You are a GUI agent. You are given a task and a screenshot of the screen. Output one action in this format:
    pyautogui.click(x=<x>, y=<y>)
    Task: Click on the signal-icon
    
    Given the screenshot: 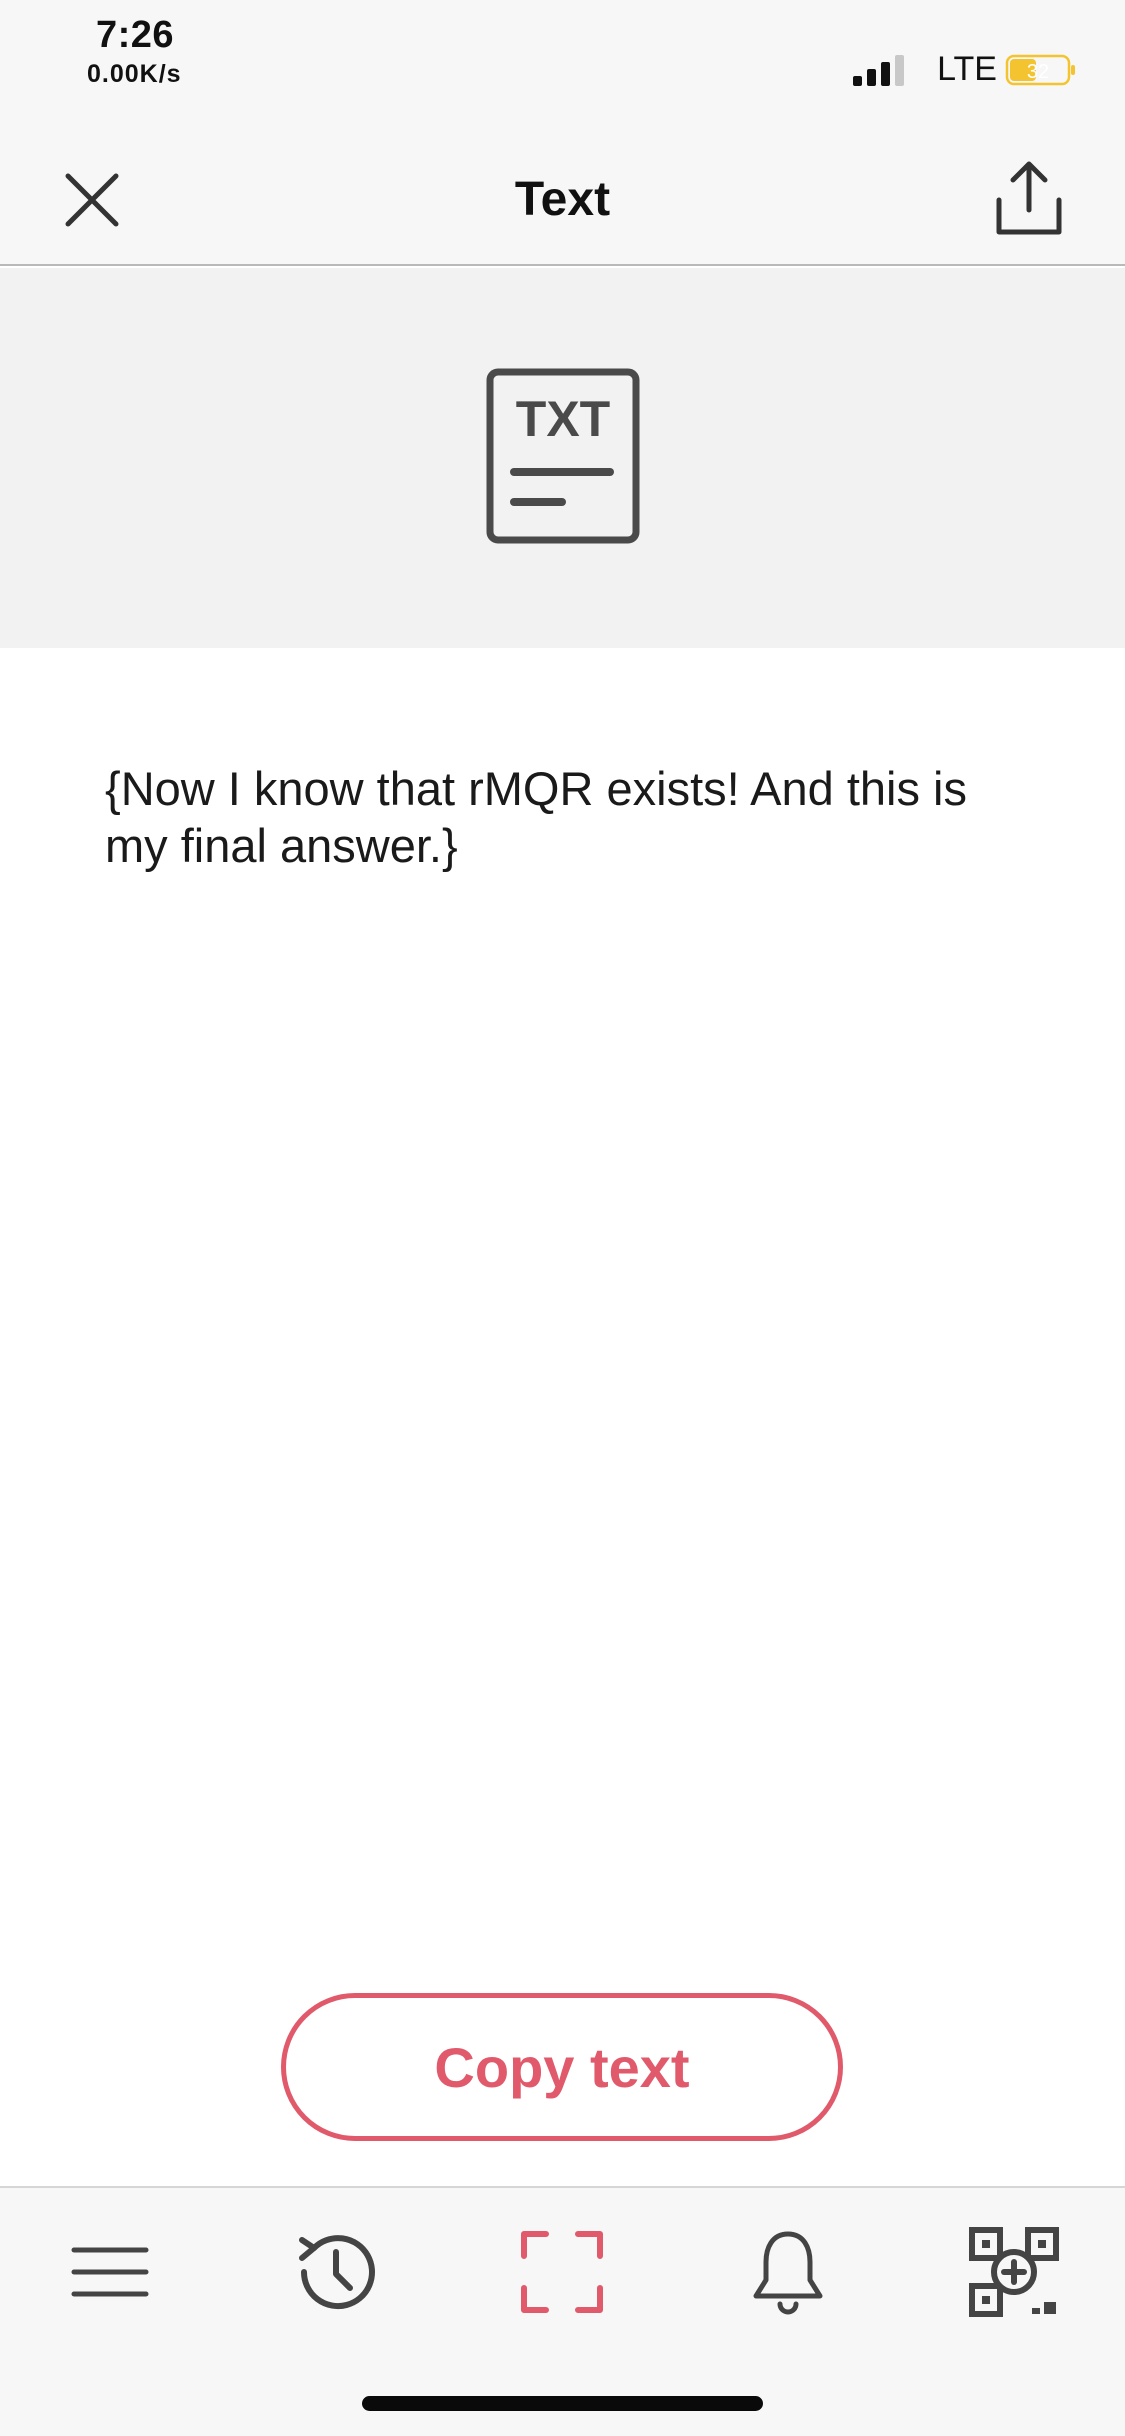 What is the action you would take?
    pyautogui.click(x=878, y=70)
    